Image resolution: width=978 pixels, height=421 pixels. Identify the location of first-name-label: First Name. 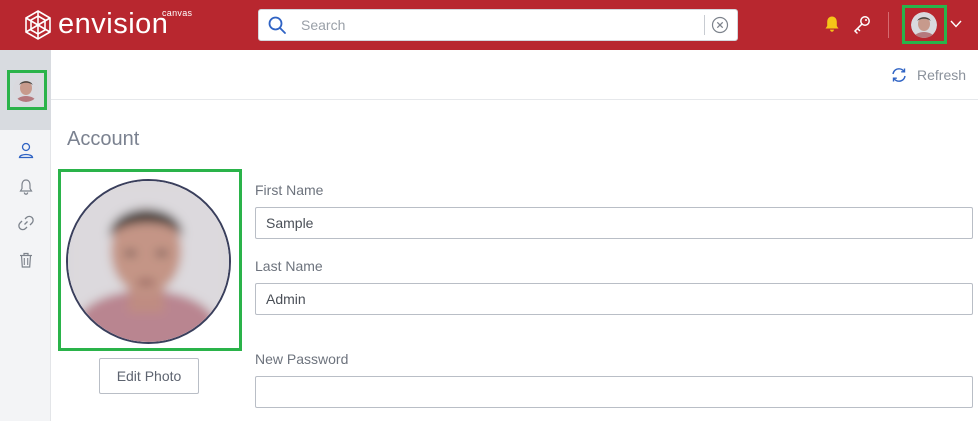
(289, 190).